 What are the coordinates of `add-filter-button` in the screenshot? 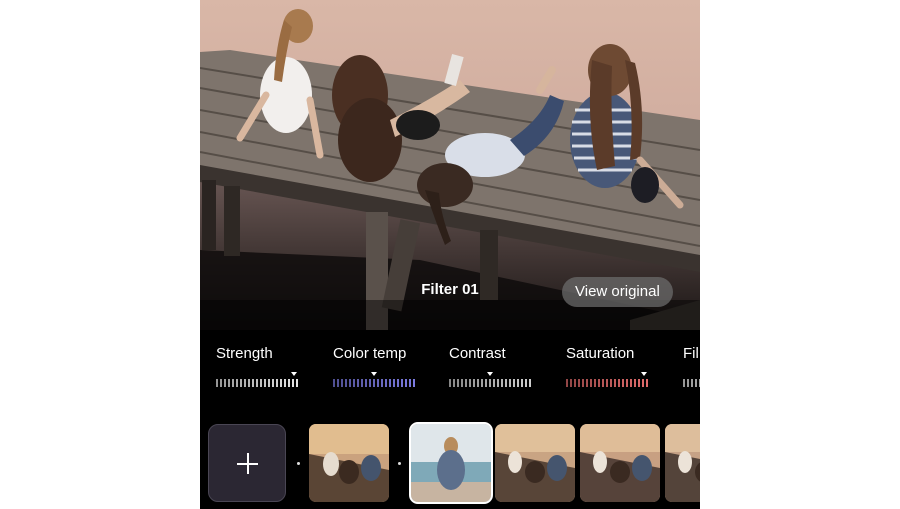 It's located at (247, 463).